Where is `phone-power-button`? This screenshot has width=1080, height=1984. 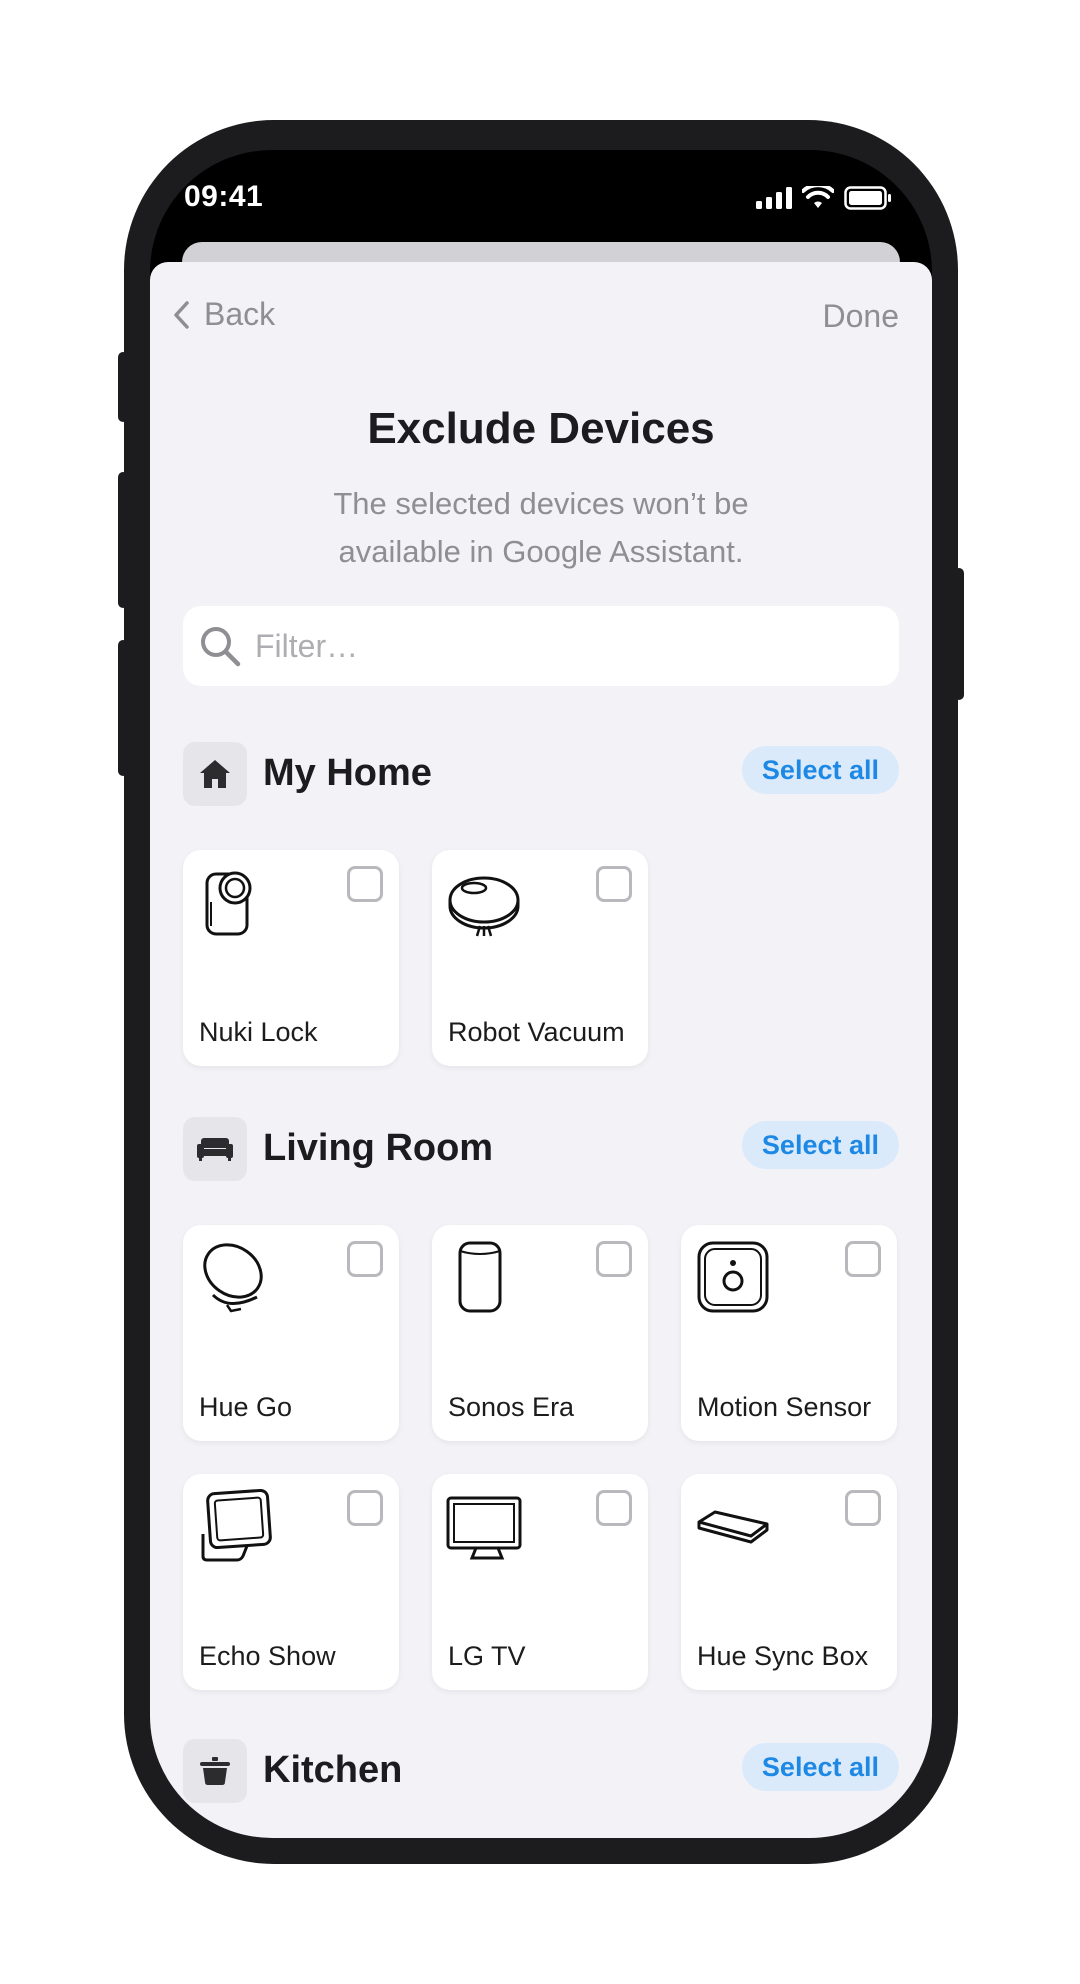 phone-power-button is located at coordinates (959, 634).